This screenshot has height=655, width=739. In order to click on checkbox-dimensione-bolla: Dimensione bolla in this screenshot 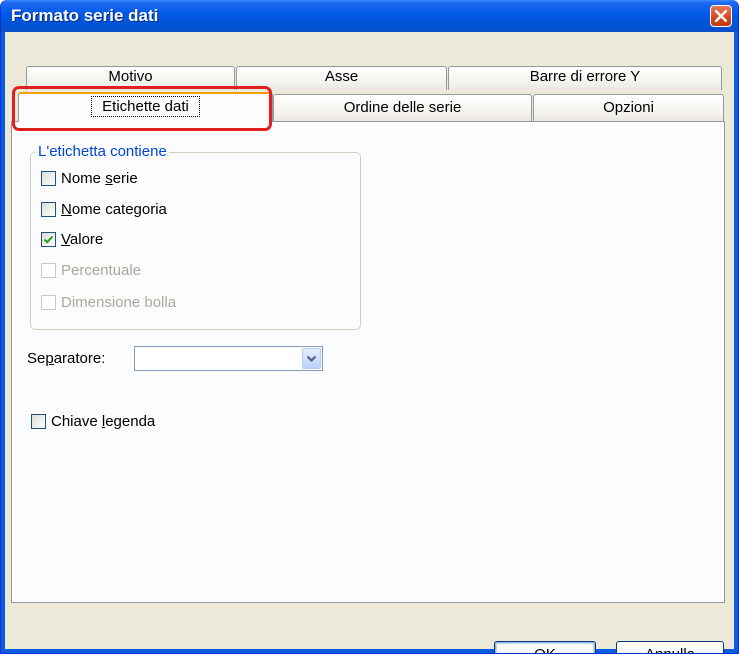, I will do `click(108, 302)`.